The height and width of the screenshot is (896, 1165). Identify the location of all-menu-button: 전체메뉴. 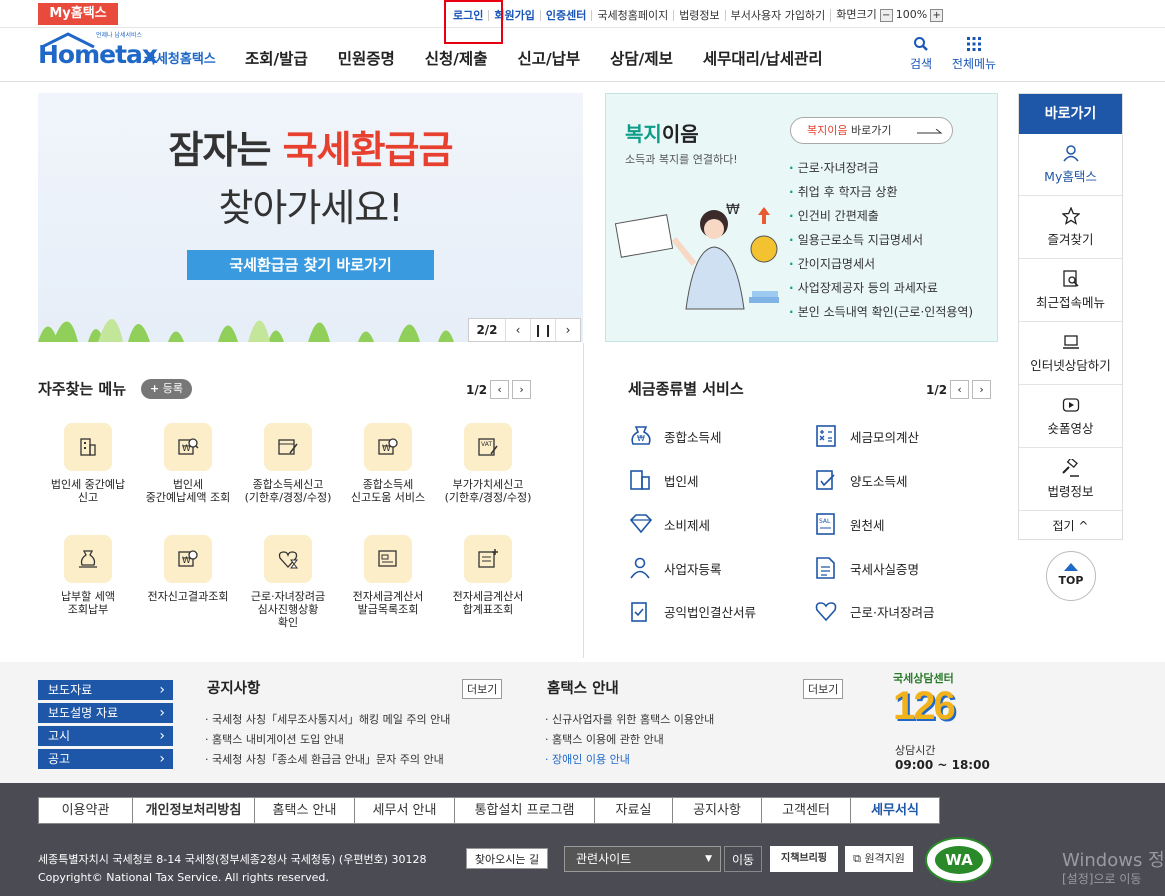
(974, 54).